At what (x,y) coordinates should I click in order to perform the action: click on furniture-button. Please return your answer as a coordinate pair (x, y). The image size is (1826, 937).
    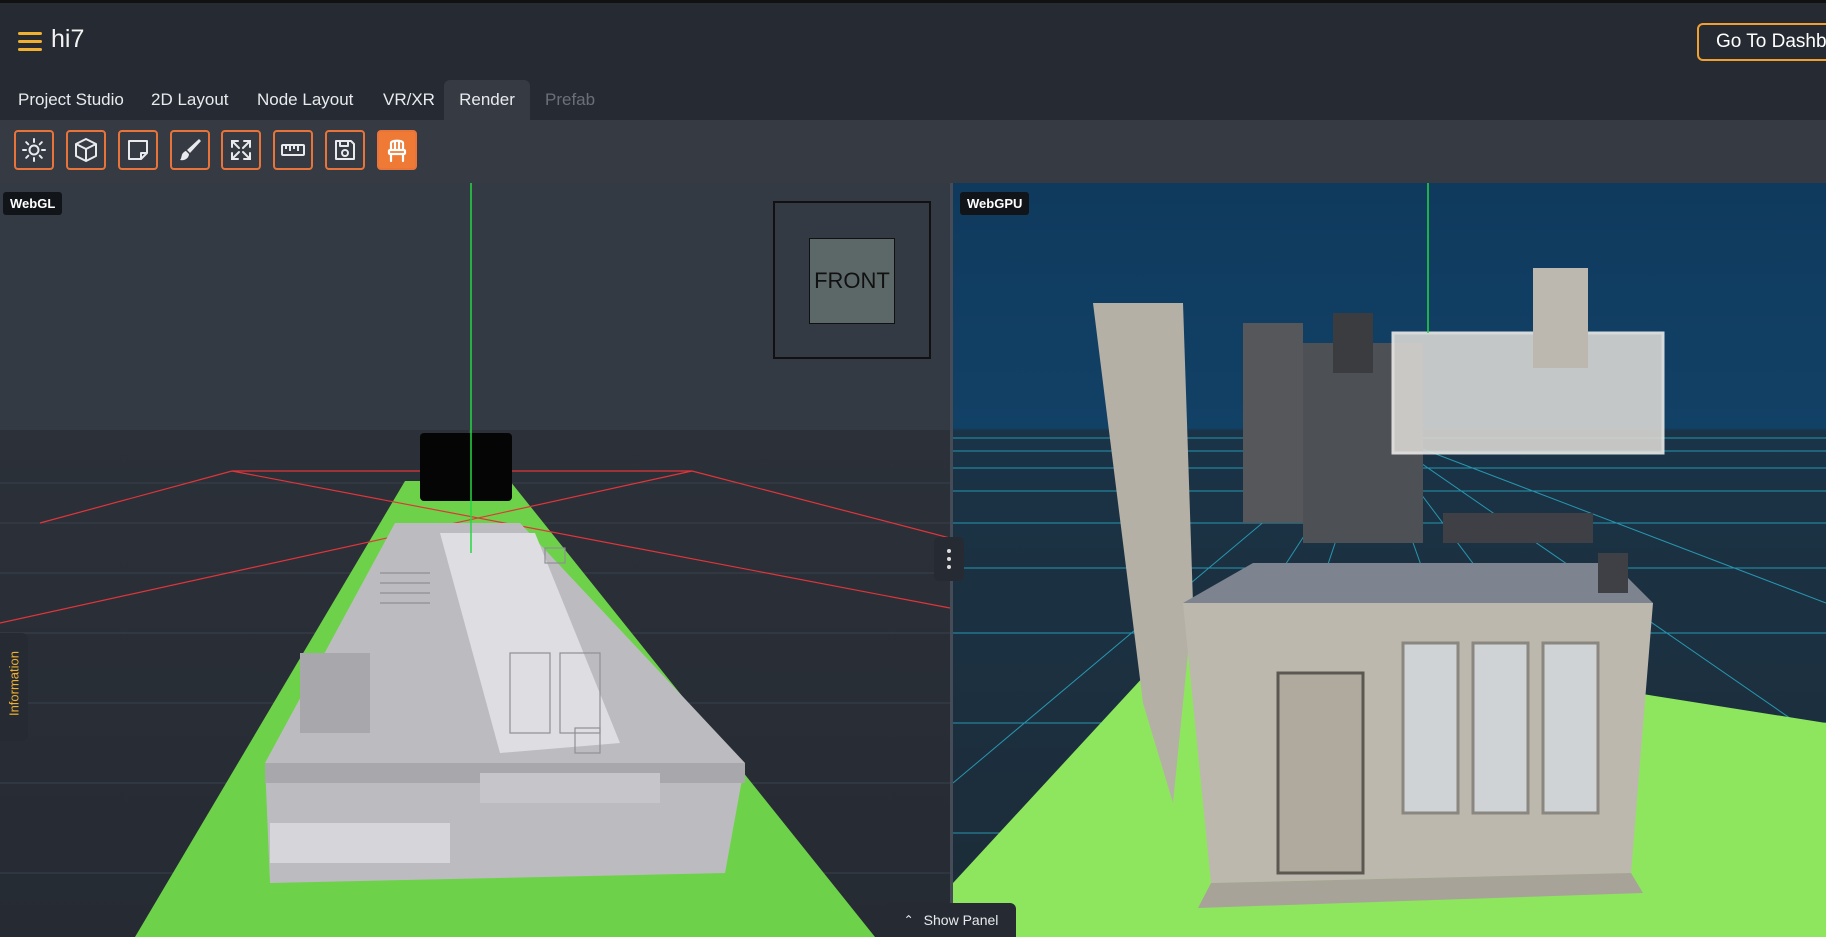
    Looking at the image, I should click on (397, 150).